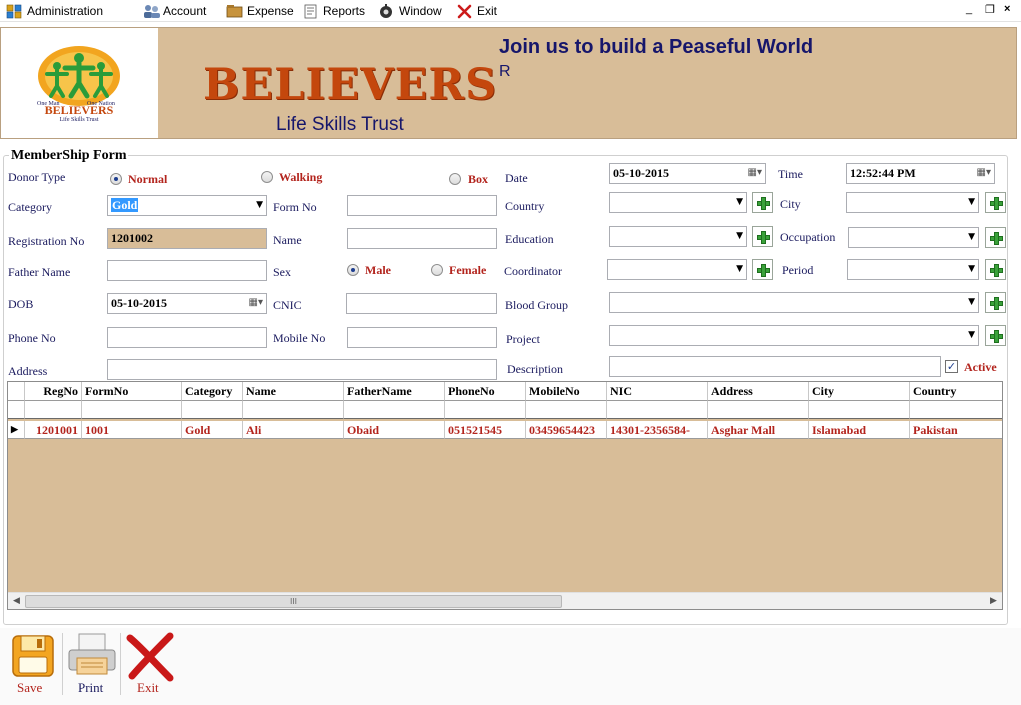 Image resolution: width=1021 pixels, height=705 pixels. I want to click on scroll-right-icon: ▶, so click(993, 601).